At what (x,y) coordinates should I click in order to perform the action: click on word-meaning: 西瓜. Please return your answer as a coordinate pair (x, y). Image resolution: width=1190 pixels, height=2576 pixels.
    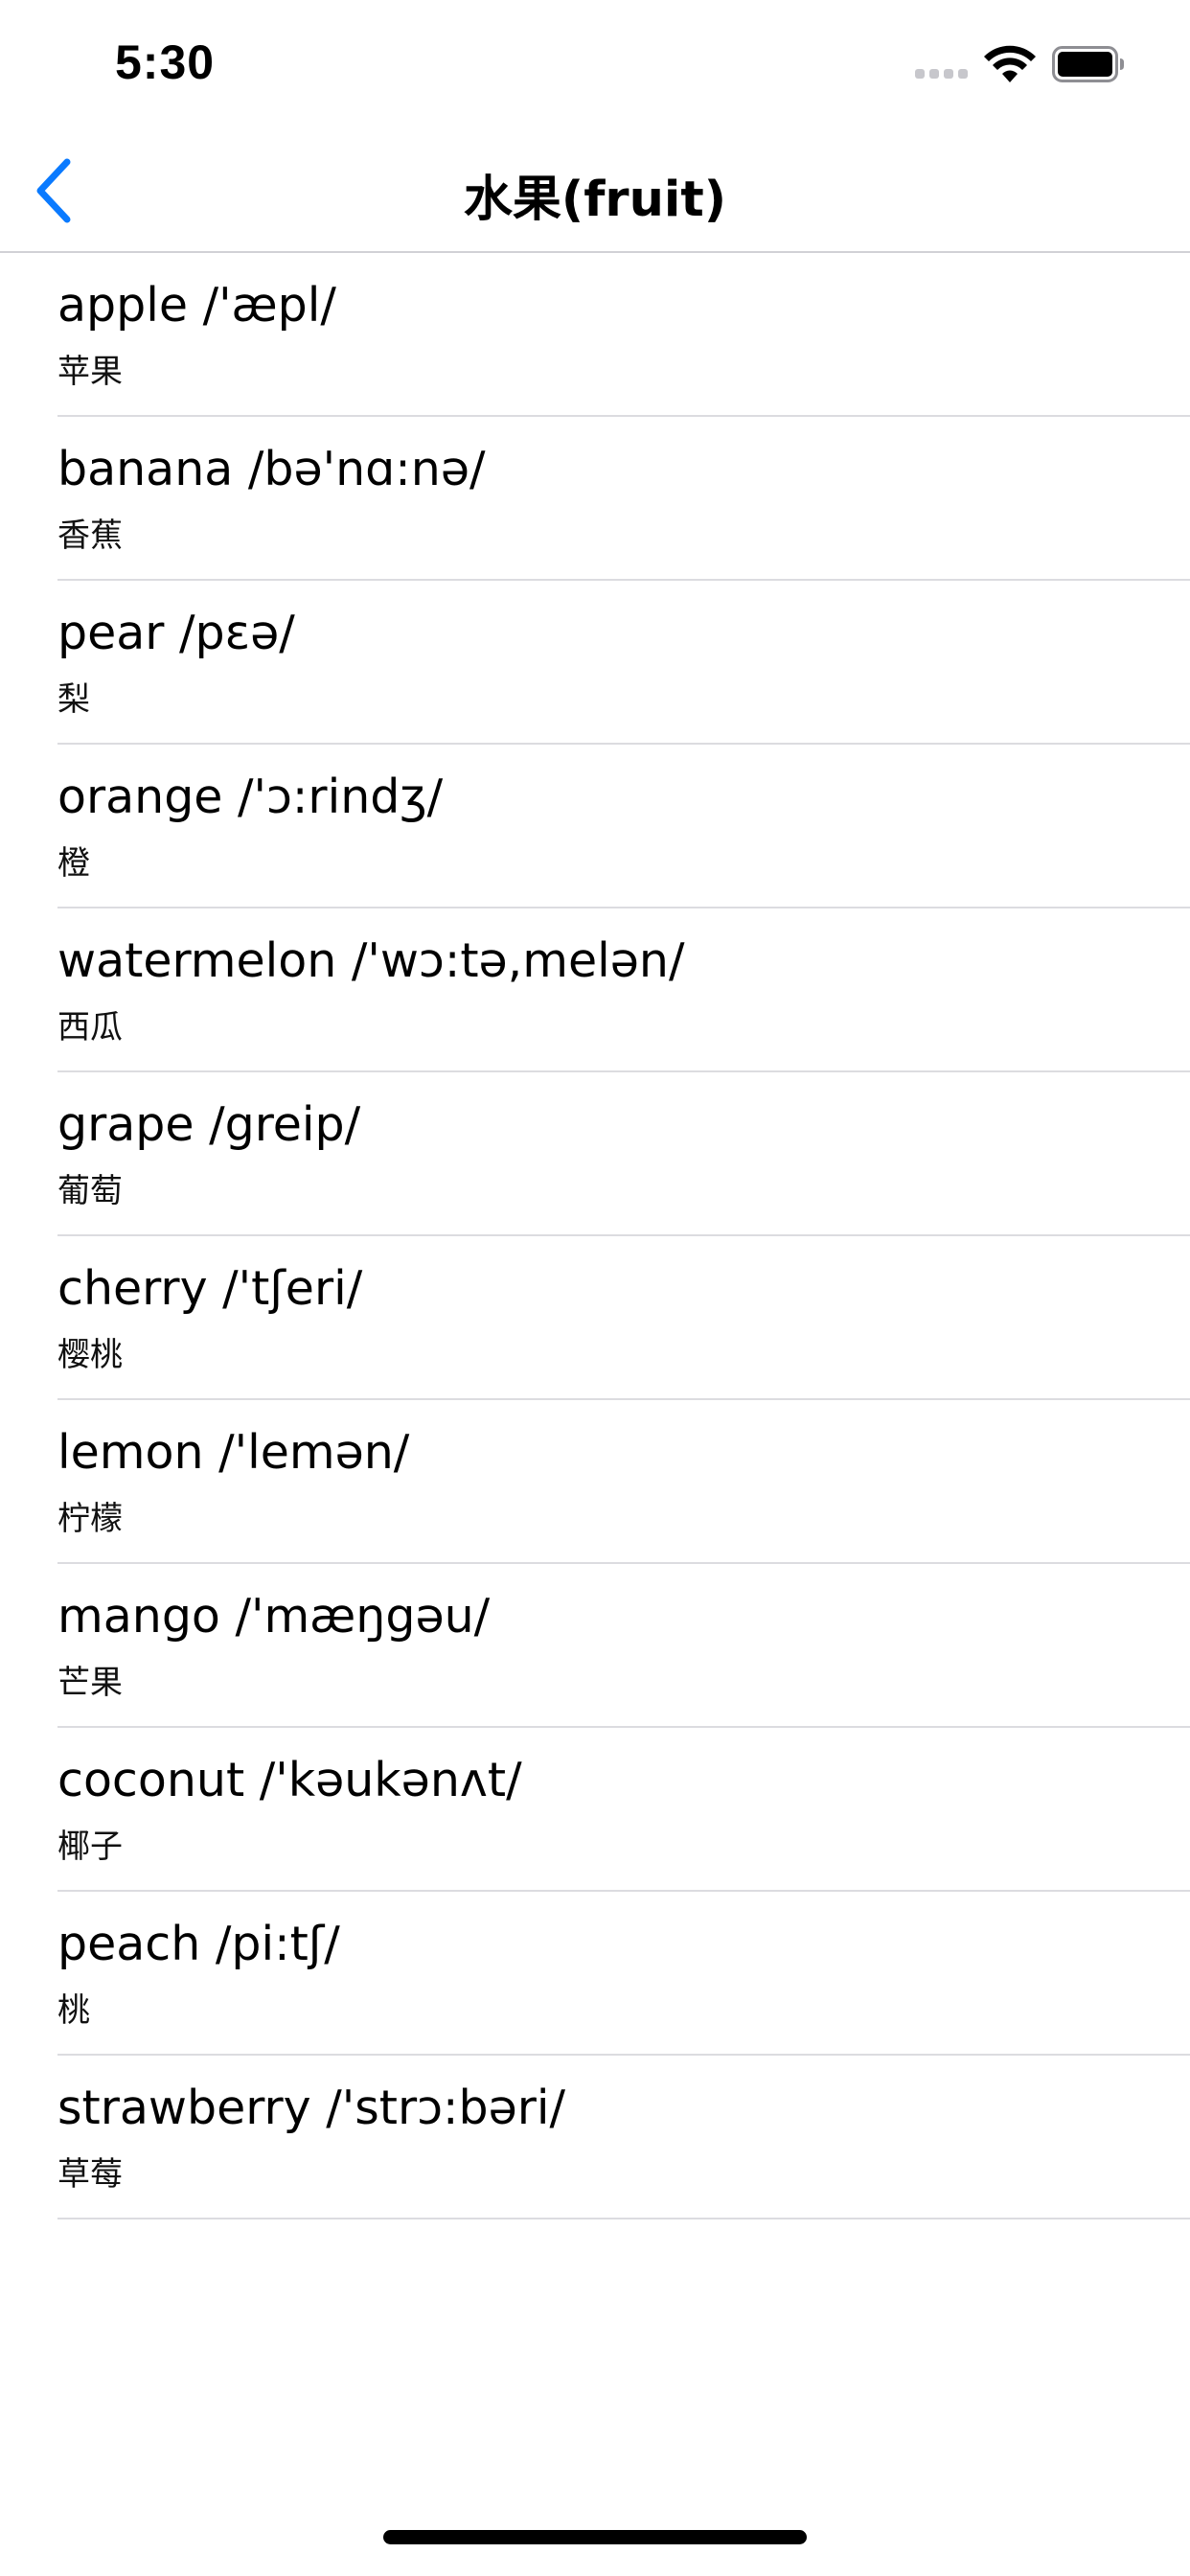
    Looking at the image, I should click on (90, 1027).